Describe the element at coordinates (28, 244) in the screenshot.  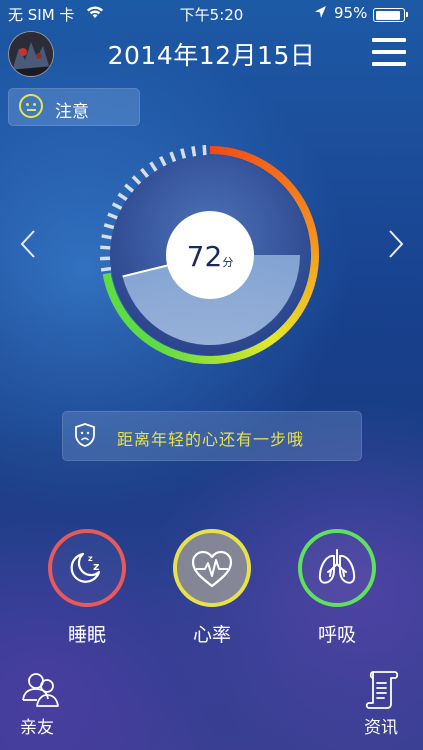
I see `chevron-left-icon` at that location.